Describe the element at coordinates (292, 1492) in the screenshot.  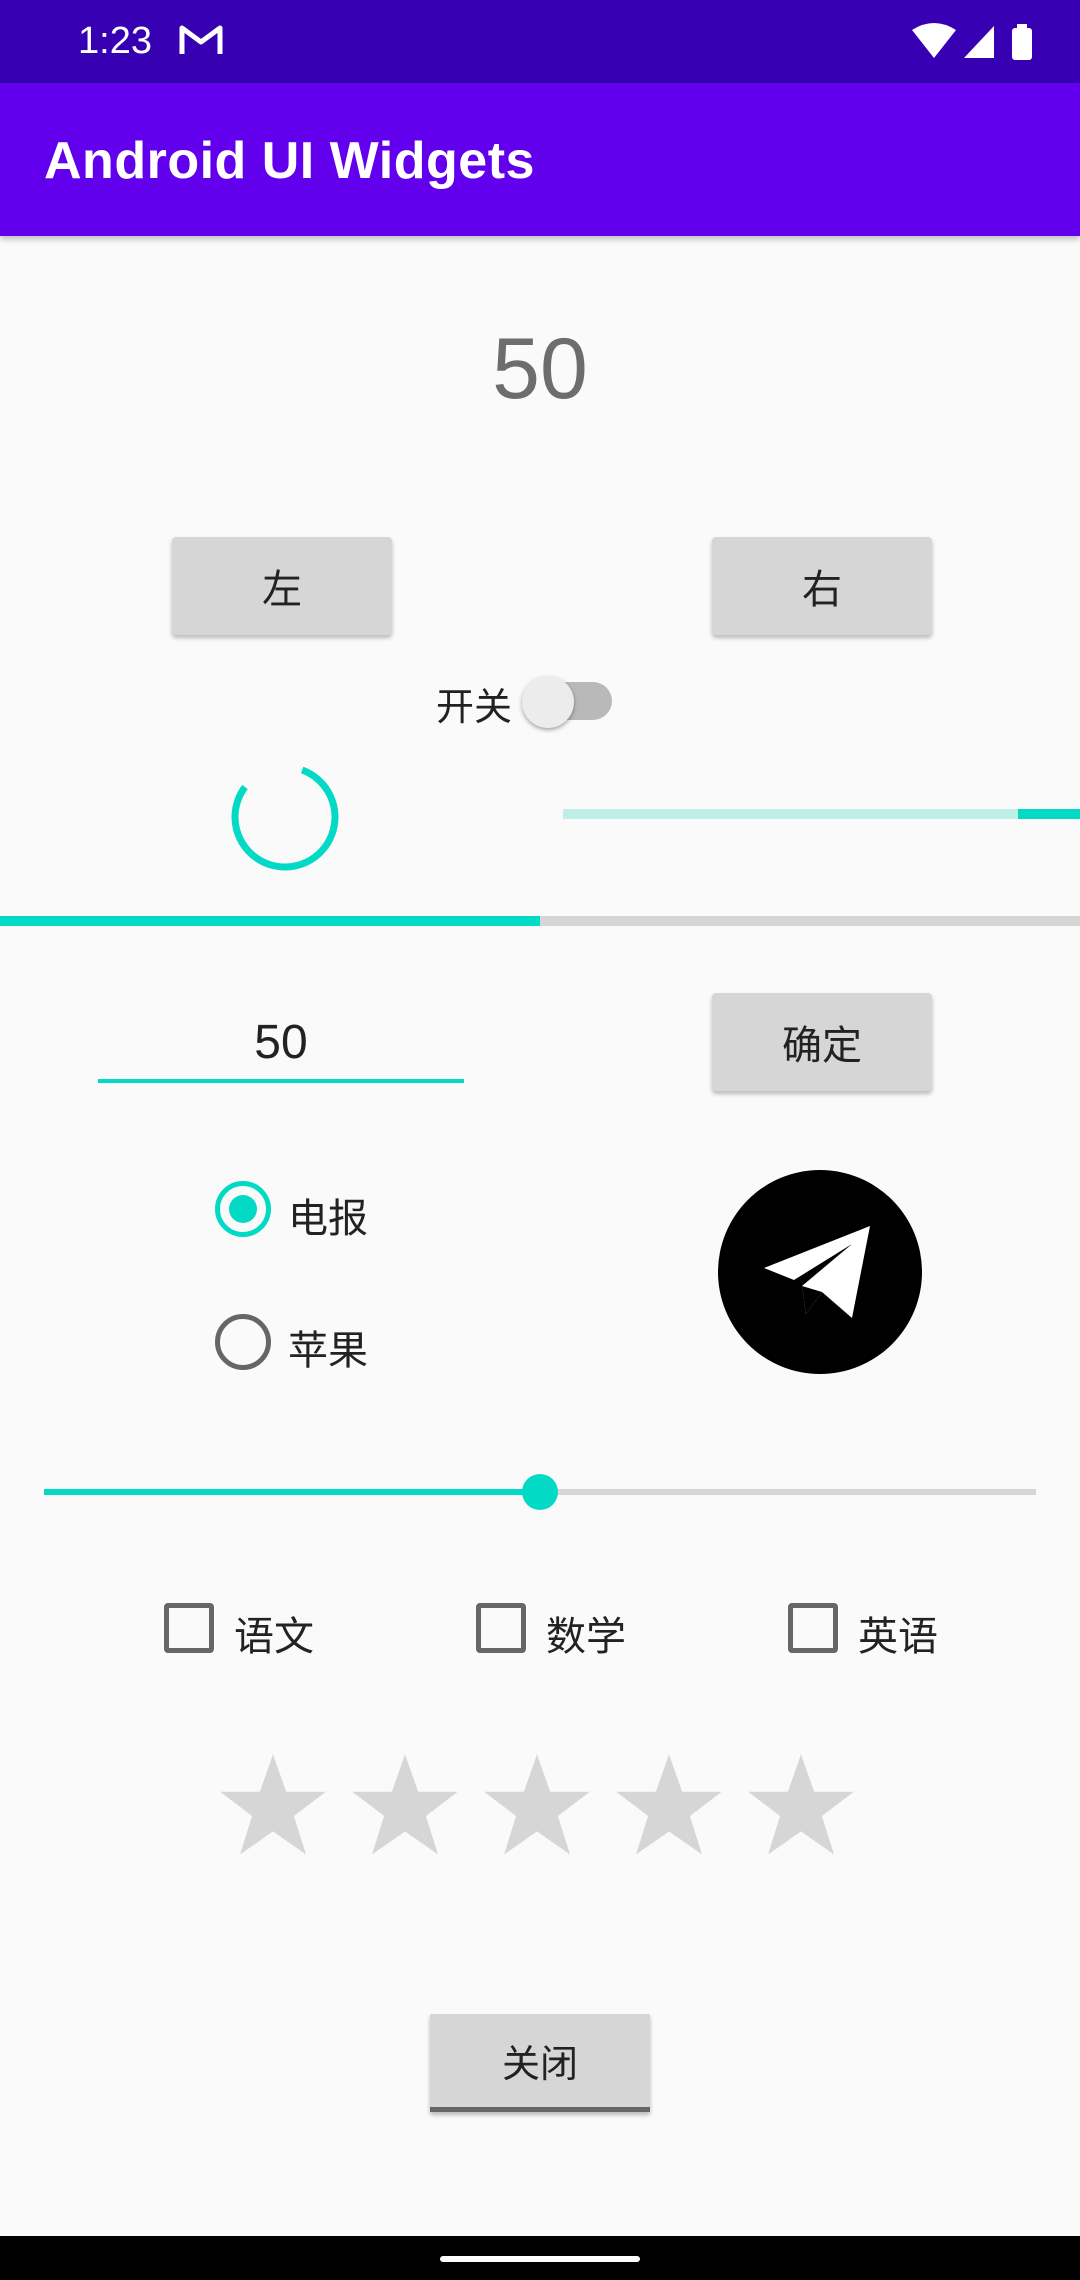
I see `seekbar-fill` at that location.